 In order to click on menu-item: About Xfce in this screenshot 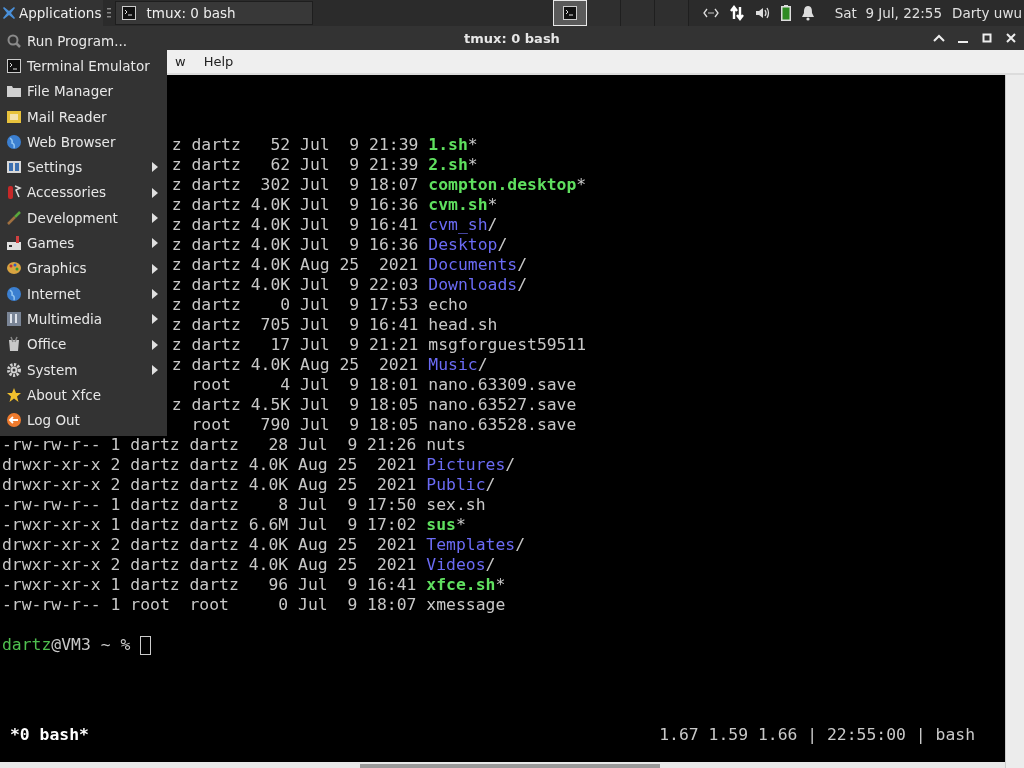, I will do `click(83, 395)`.